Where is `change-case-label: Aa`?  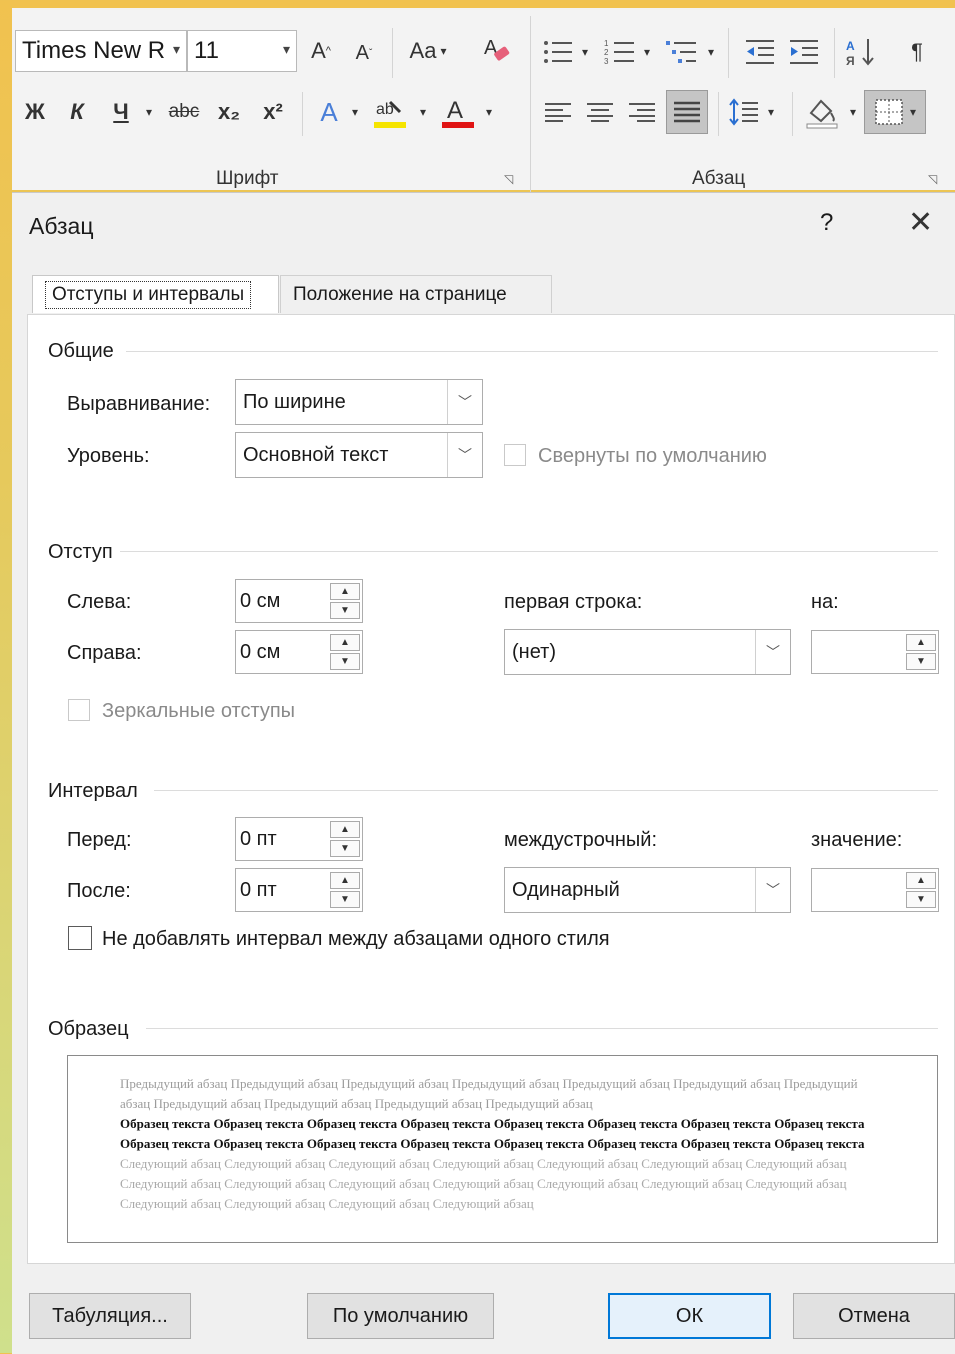 change-case-label: Aa is located at coordinates (423, 50).